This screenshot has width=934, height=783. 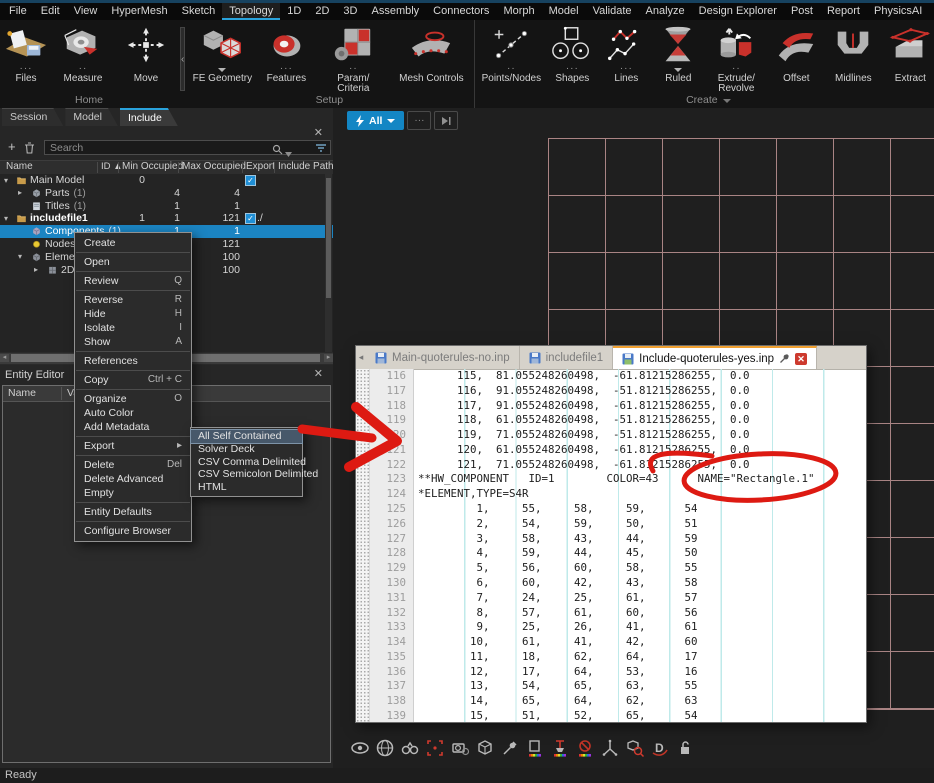 What do you see at coordinates (384, 748) in the screenshot?
I see `globe-icon` at bounding box center [384, 748].